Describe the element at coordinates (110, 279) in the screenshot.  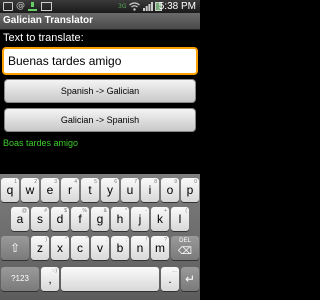
I see `space-bar` at that location.